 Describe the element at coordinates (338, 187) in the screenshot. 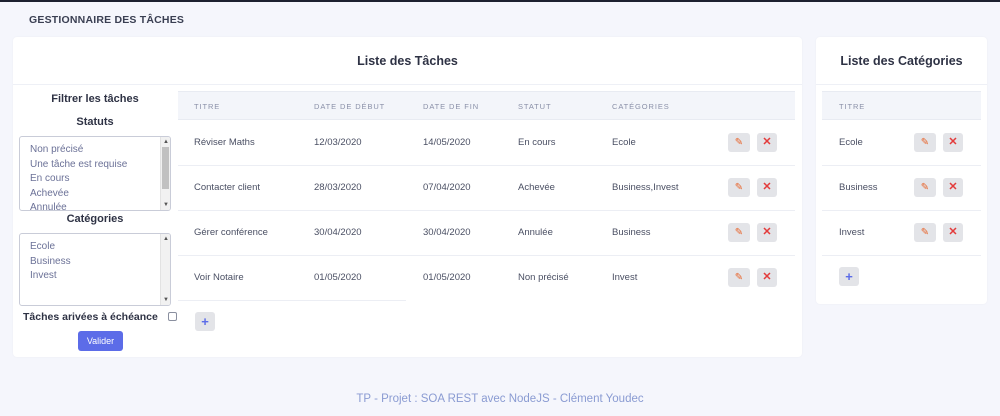

I see `cell-date-debut: 28/03/2020` at that location.